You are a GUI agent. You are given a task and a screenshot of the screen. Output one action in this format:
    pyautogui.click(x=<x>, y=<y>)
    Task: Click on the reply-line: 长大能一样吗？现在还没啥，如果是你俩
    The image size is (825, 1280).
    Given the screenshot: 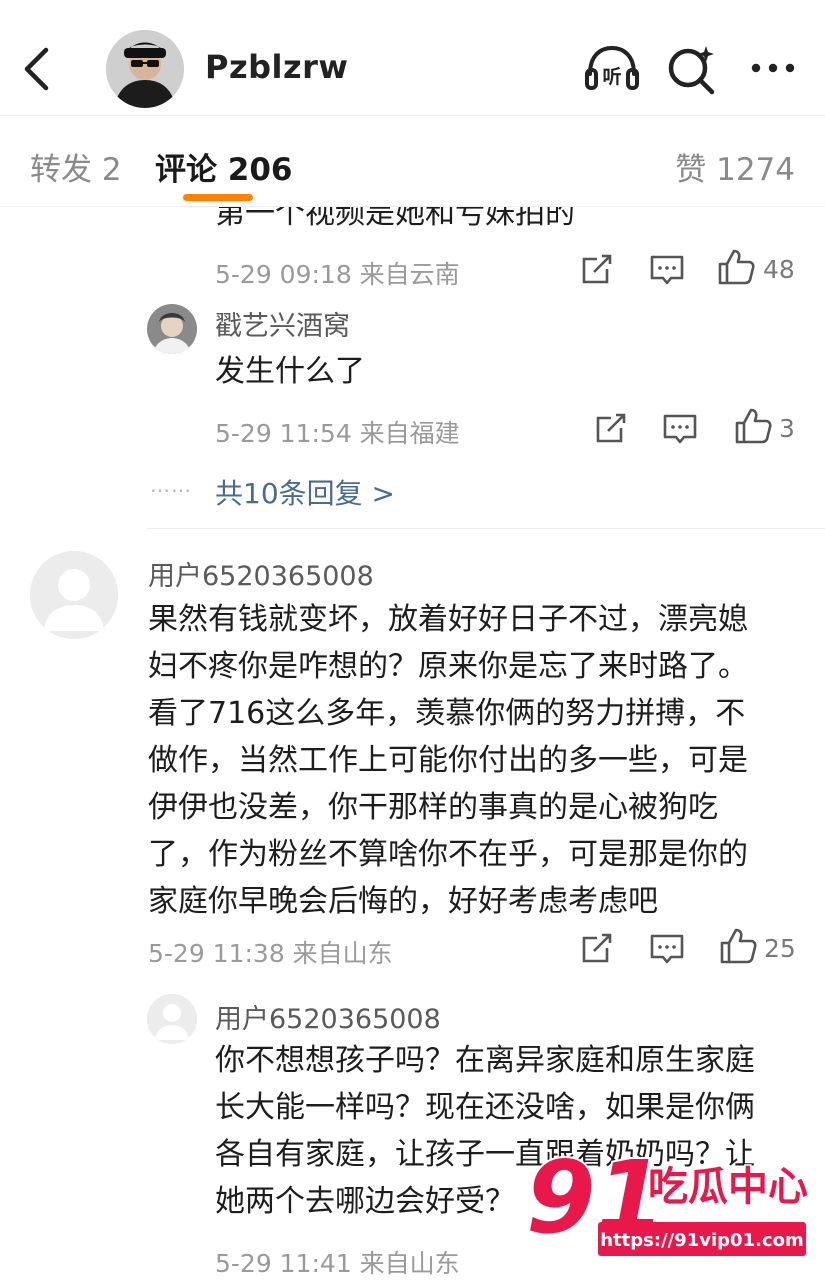 What is the action you would take?
    pyautogui.click(x=485, y=1107)
    